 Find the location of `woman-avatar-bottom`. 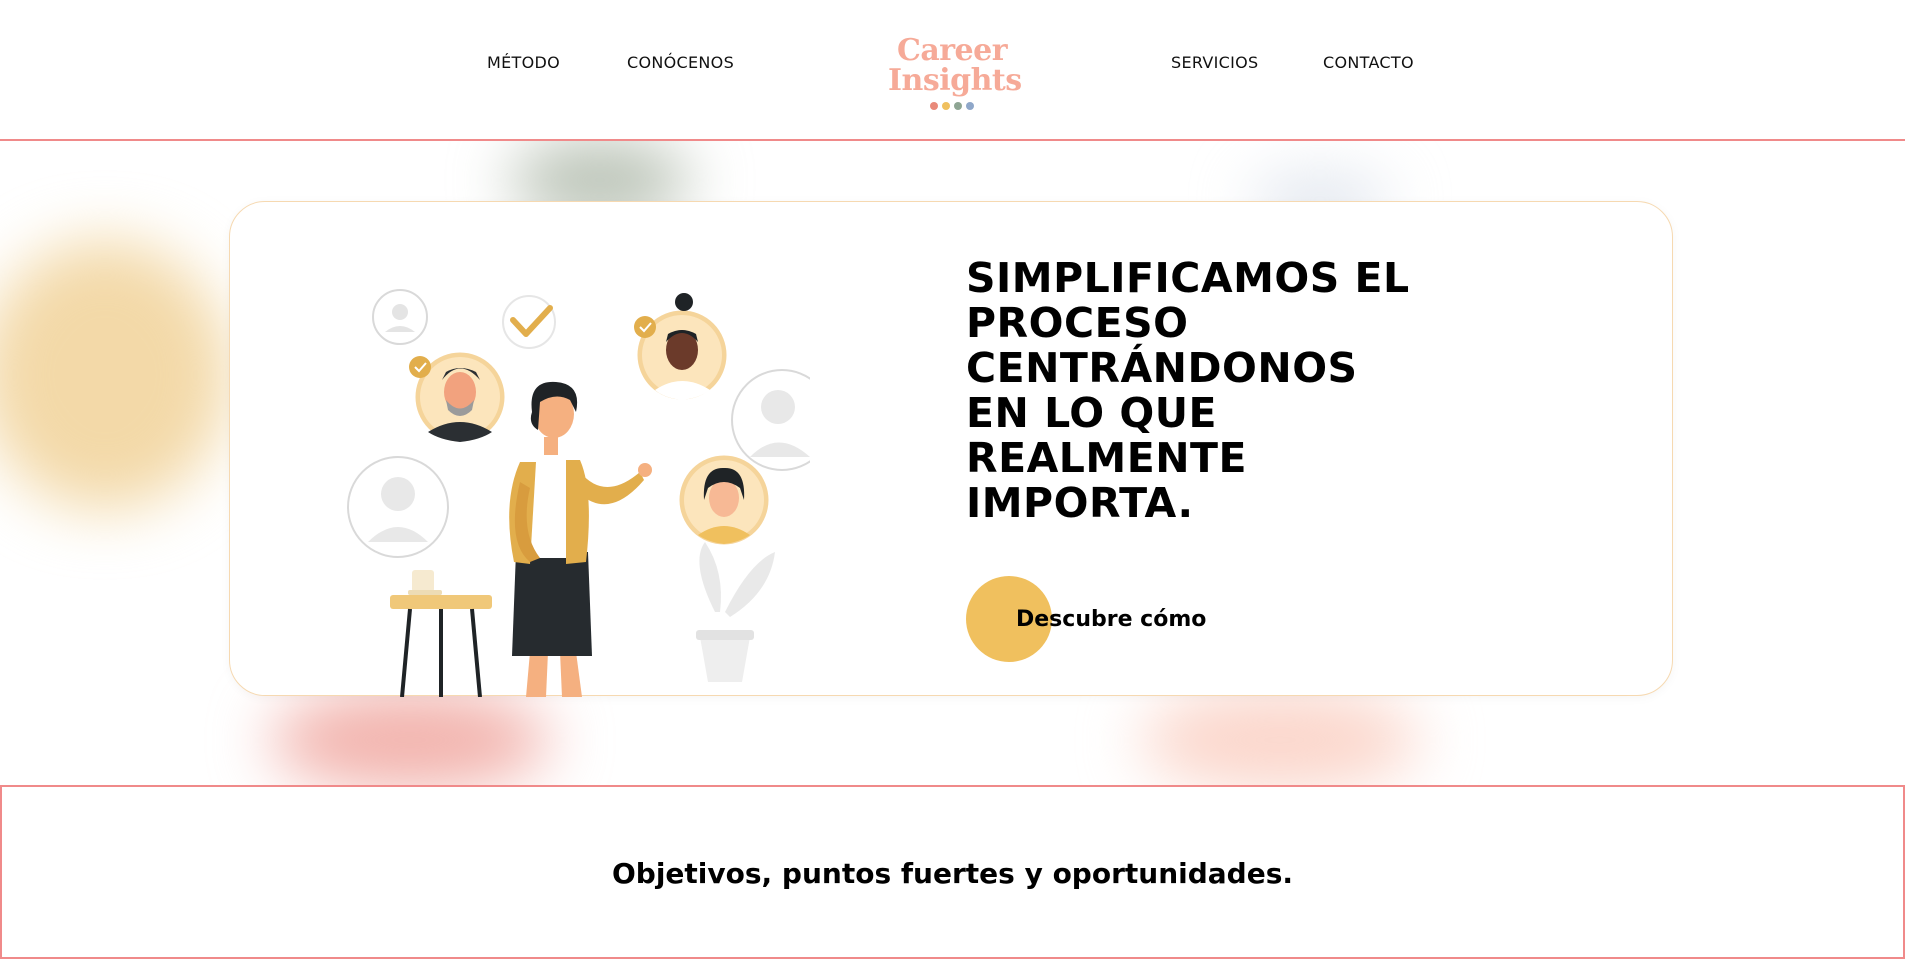

woman-avatar-bottom is located at coordinates (724, 500).